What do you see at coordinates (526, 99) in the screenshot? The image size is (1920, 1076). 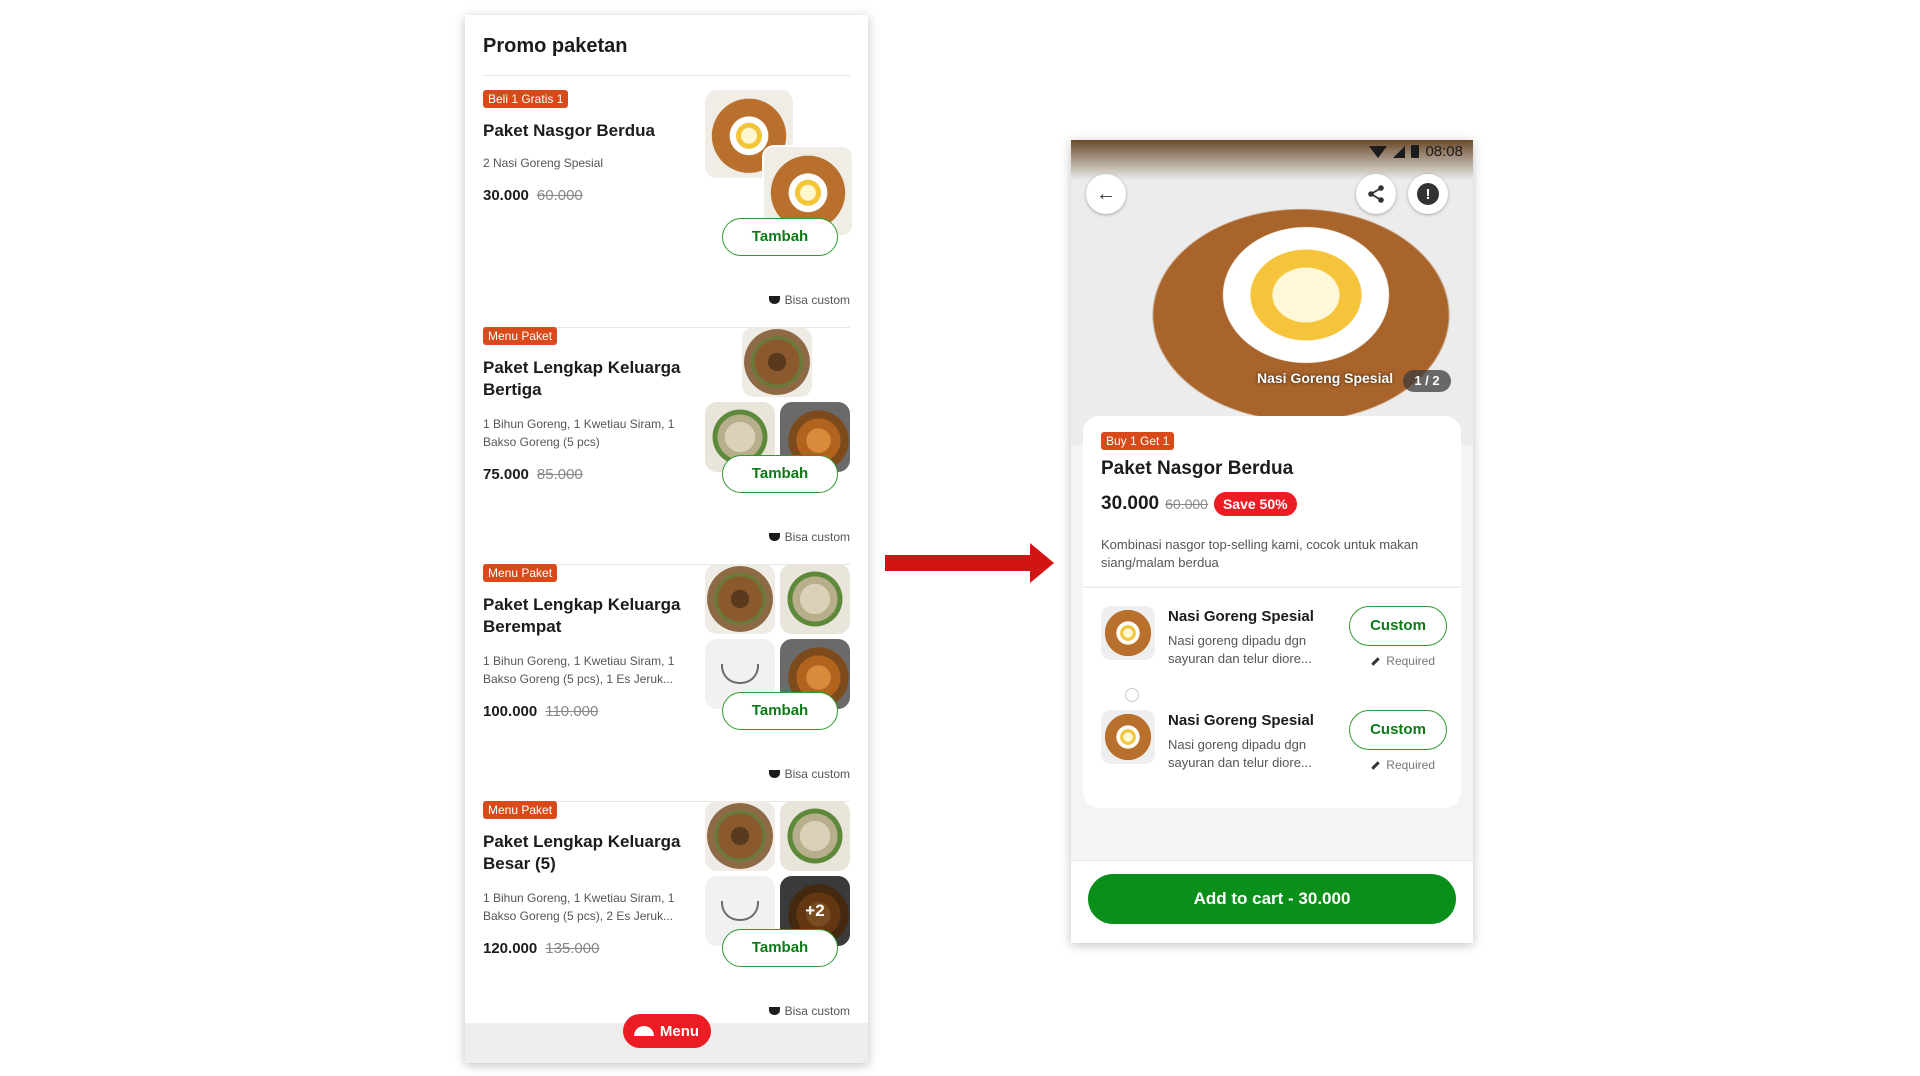 I see `promo-badge: Beli 1 Gratis 1` at bounding box center [526, 99].